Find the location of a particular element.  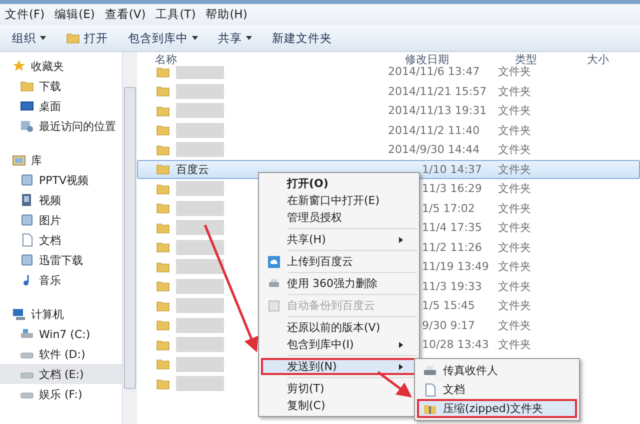

submenu-item: 压缩(zipped)文件夹 is located at coordinates (497, 408).